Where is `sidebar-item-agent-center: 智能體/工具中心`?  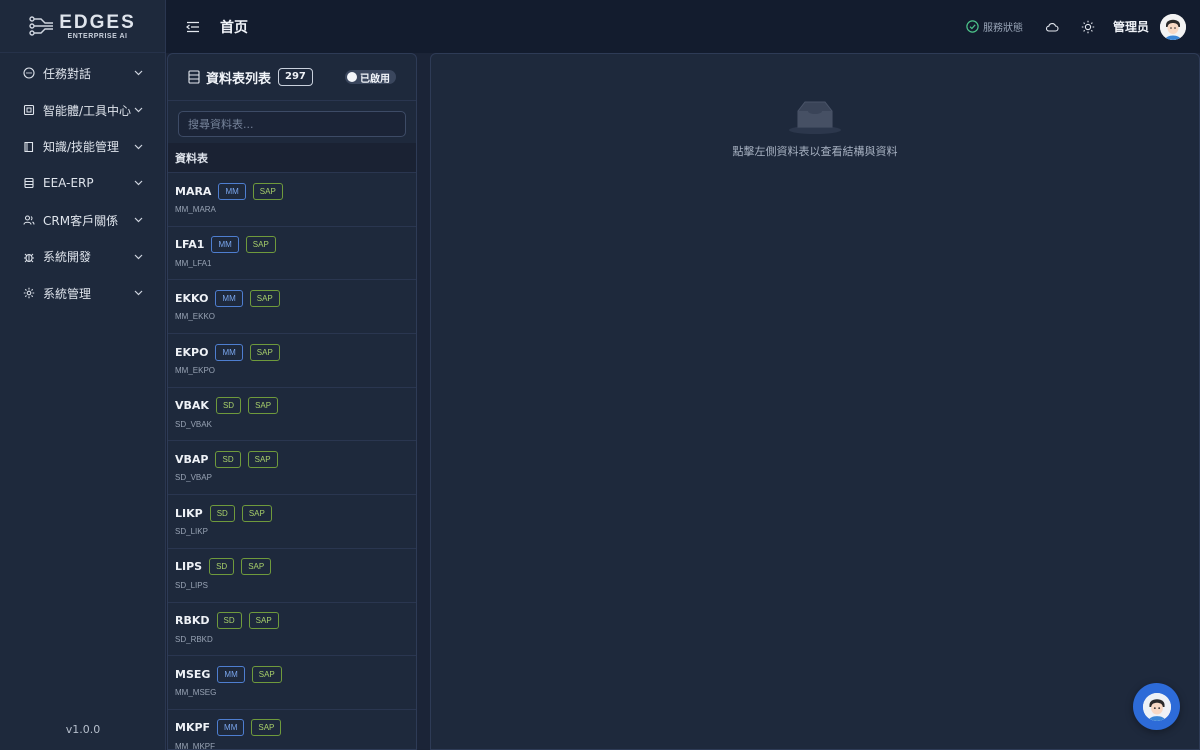
sidebar-item-agent-center: 智能體/工具中心 is located at coordinates (82, 110).